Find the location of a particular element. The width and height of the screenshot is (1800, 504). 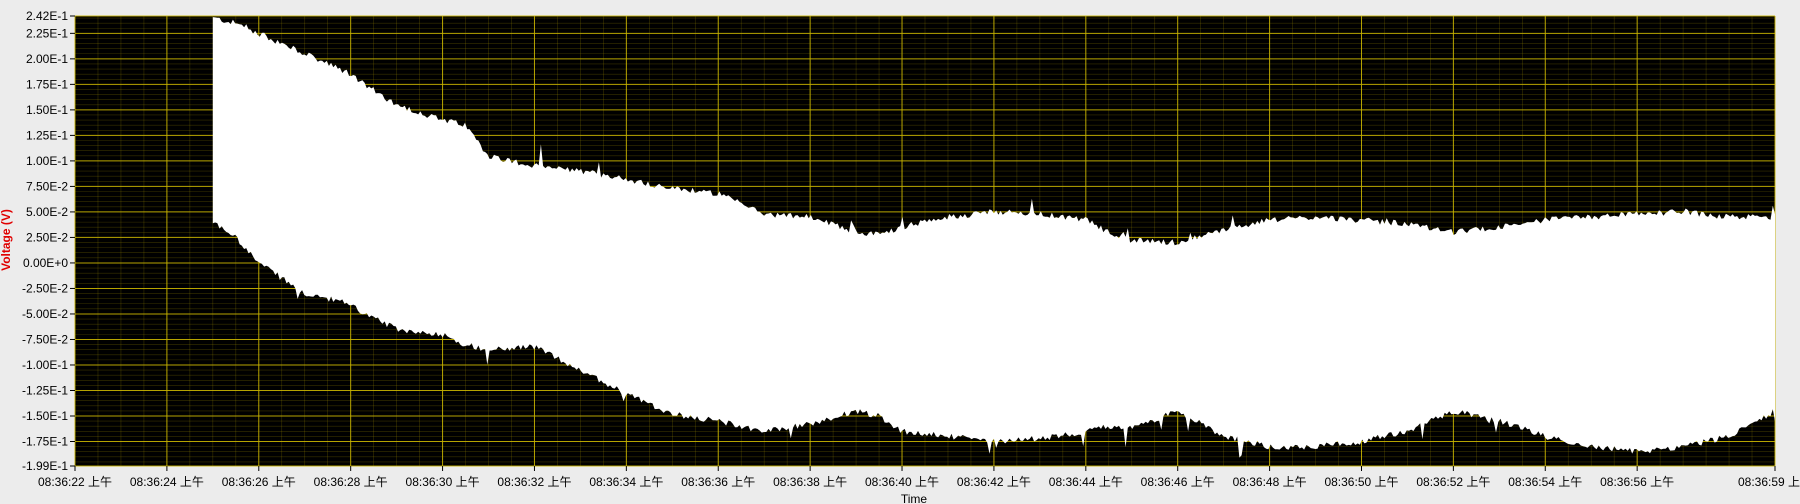

x-tick-label: 08:36:48 上午 is located at coordinates (1270, 482).